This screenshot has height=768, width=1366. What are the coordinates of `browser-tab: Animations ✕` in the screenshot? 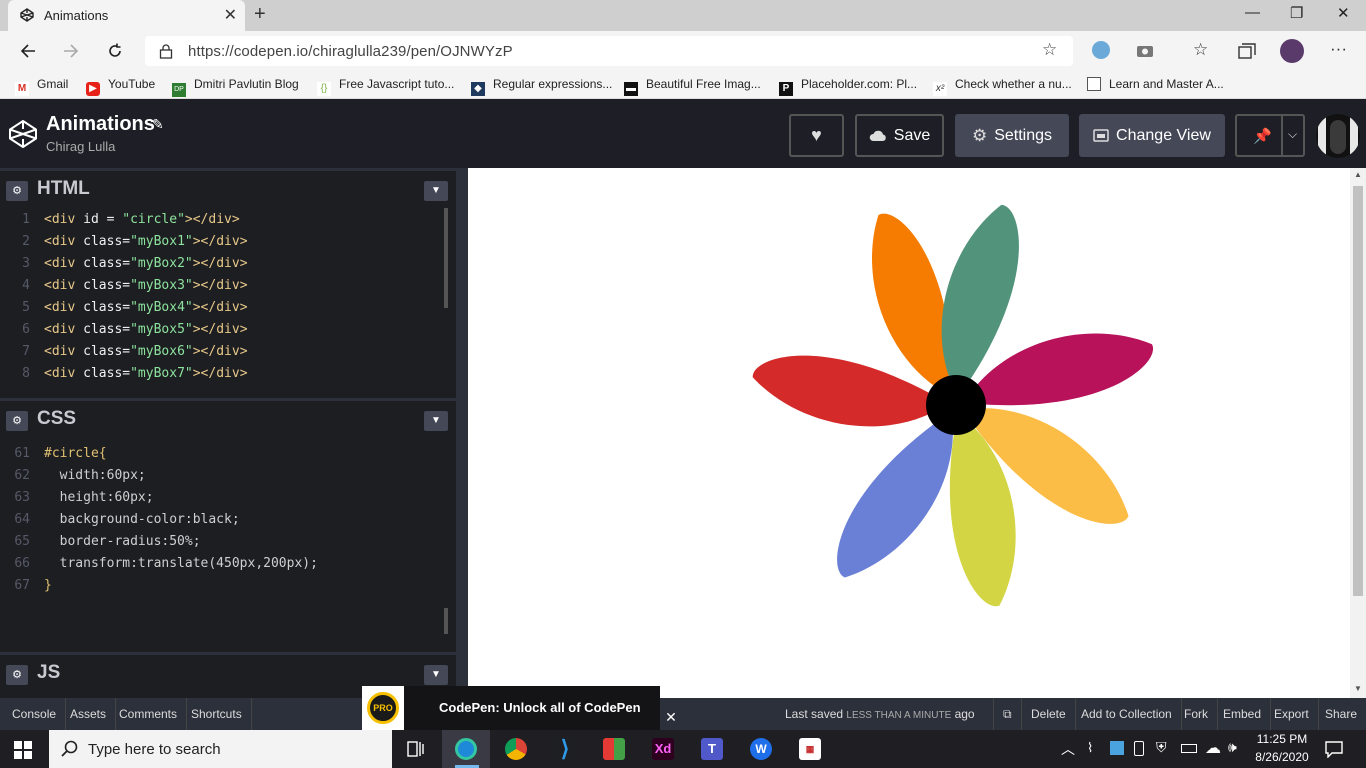 It's located at (126, 15).